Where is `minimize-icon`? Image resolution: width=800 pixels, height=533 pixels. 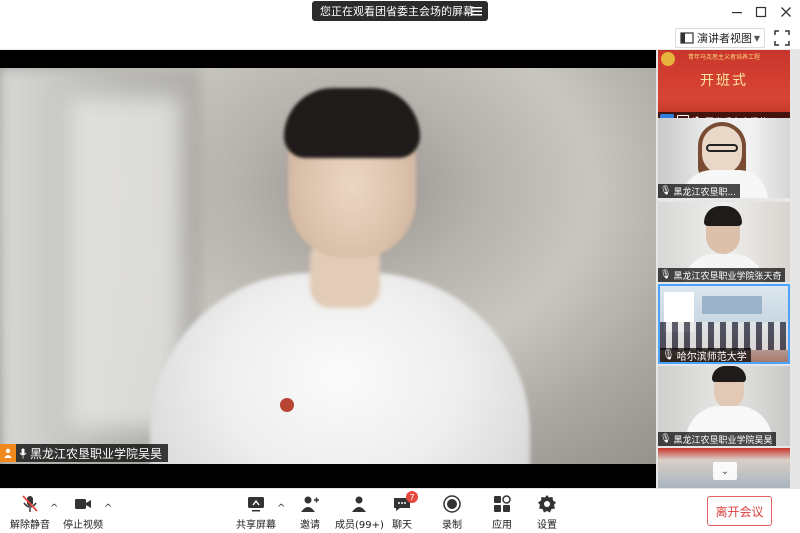 minimize-icon is located at coordinates (737, 13).